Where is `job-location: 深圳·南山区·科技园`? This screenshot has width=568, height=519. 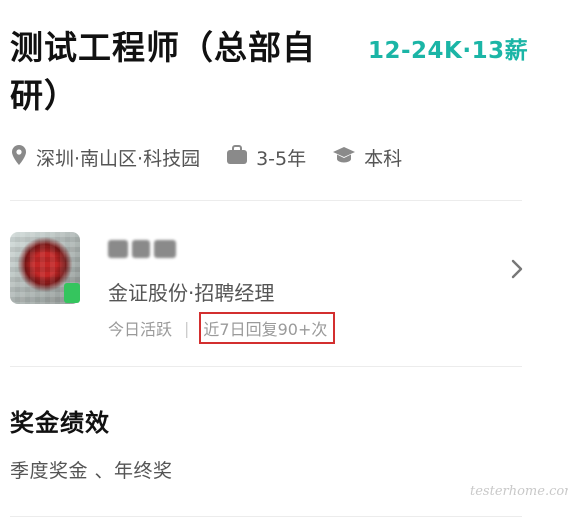 job-location: 深圳·南山区·科技园 is located at coordinates (105, 157).